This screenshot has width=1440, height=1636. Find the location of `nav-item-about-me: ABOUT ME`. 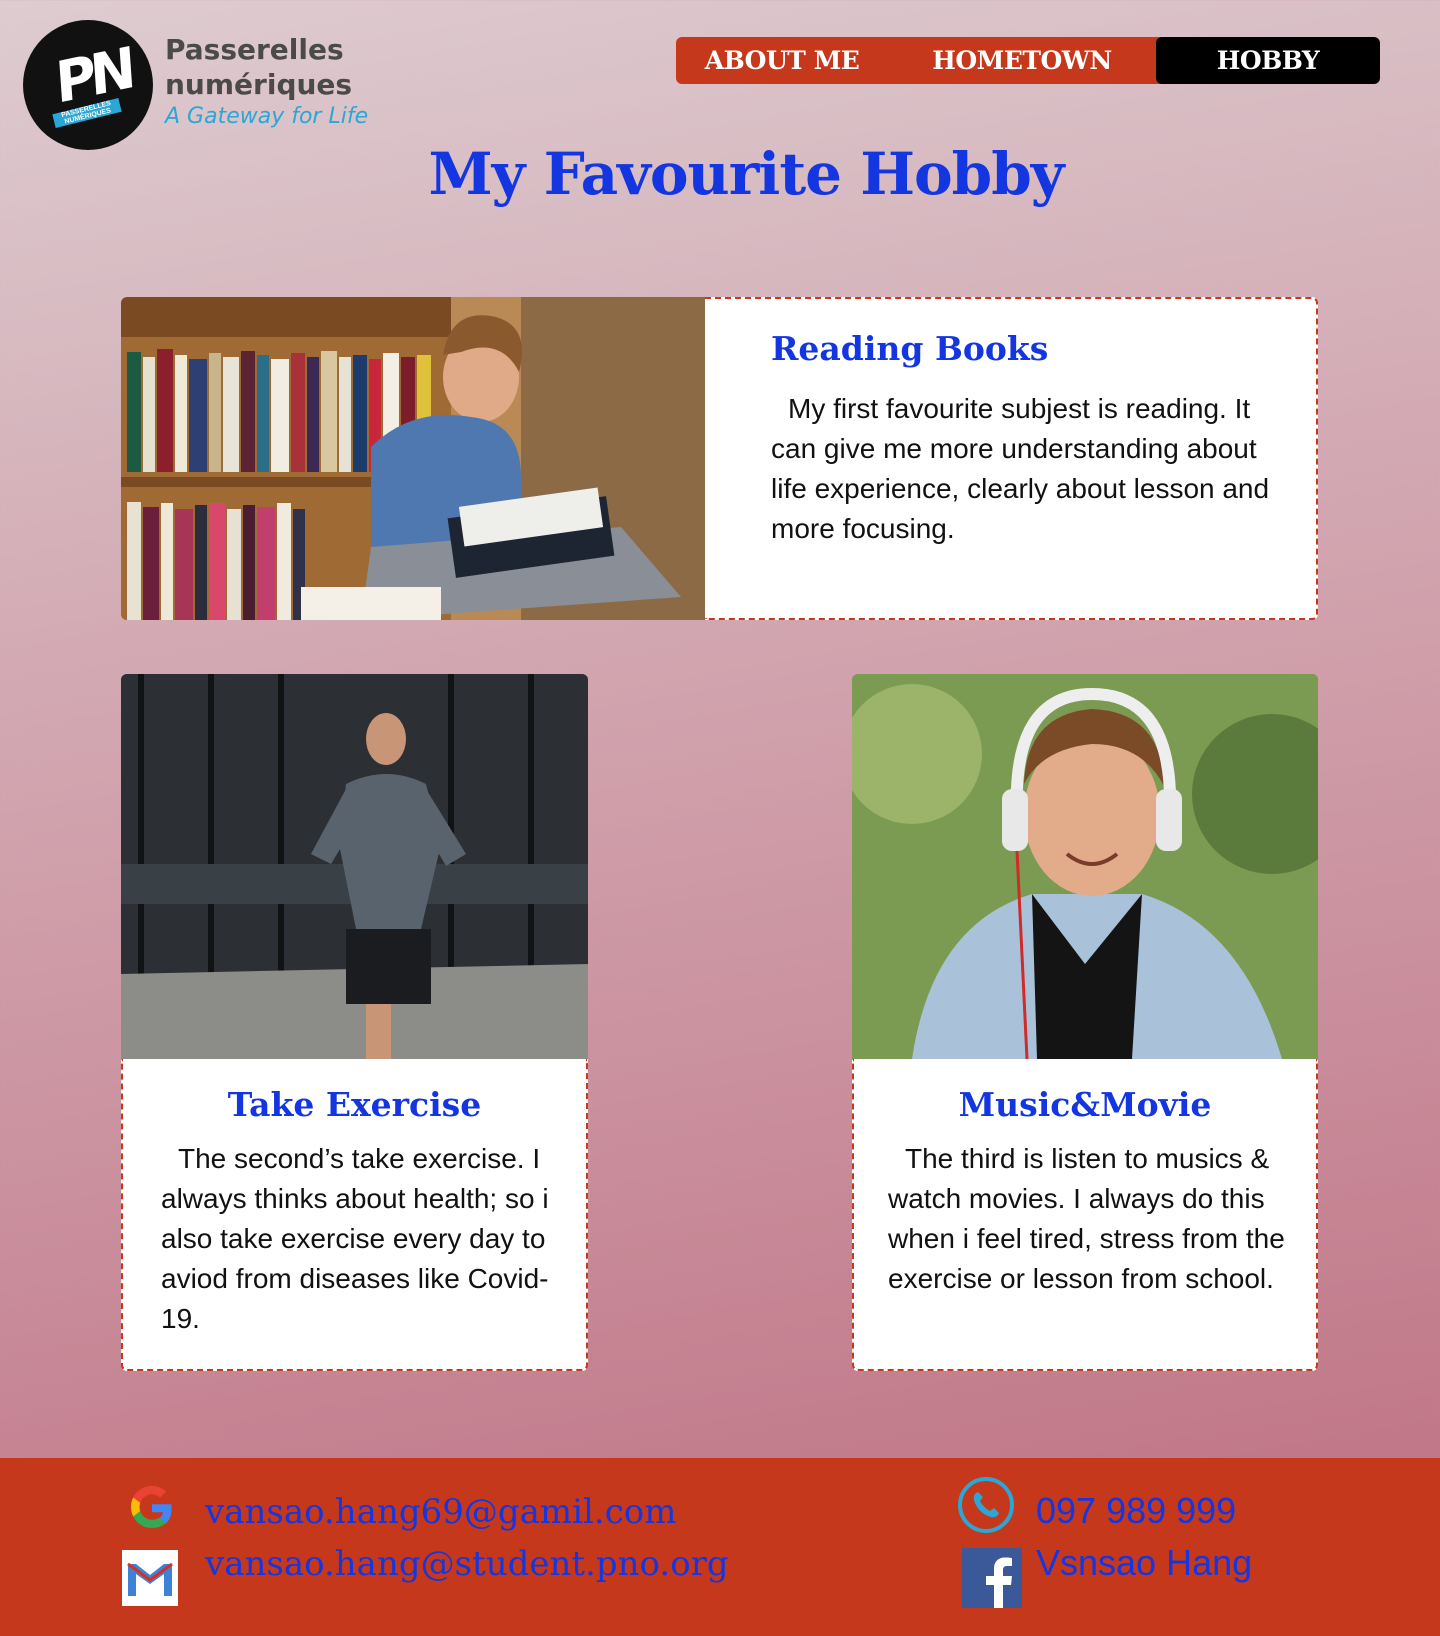

nav-item-about-me: ABOUT ME is located at coordinates (782, 60).